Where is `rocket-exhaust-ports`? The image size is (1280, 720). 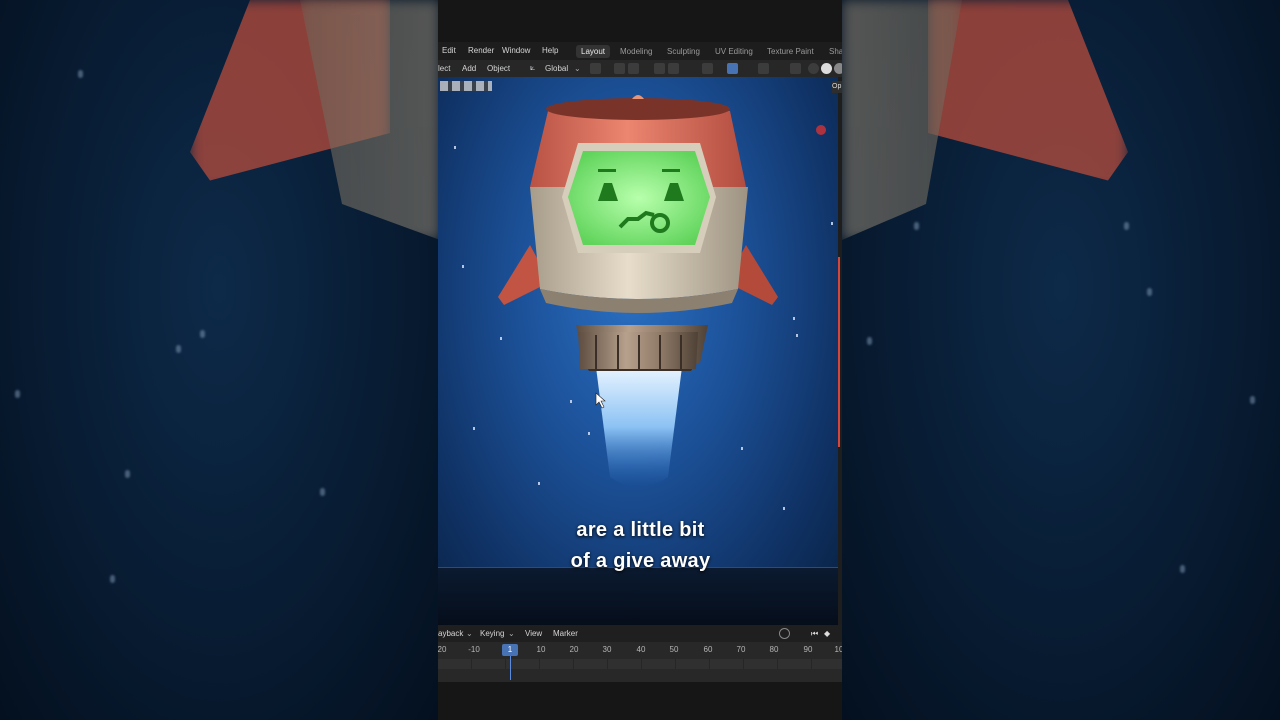
rocket-exhaust-ports is located at coordinates (638, 350).